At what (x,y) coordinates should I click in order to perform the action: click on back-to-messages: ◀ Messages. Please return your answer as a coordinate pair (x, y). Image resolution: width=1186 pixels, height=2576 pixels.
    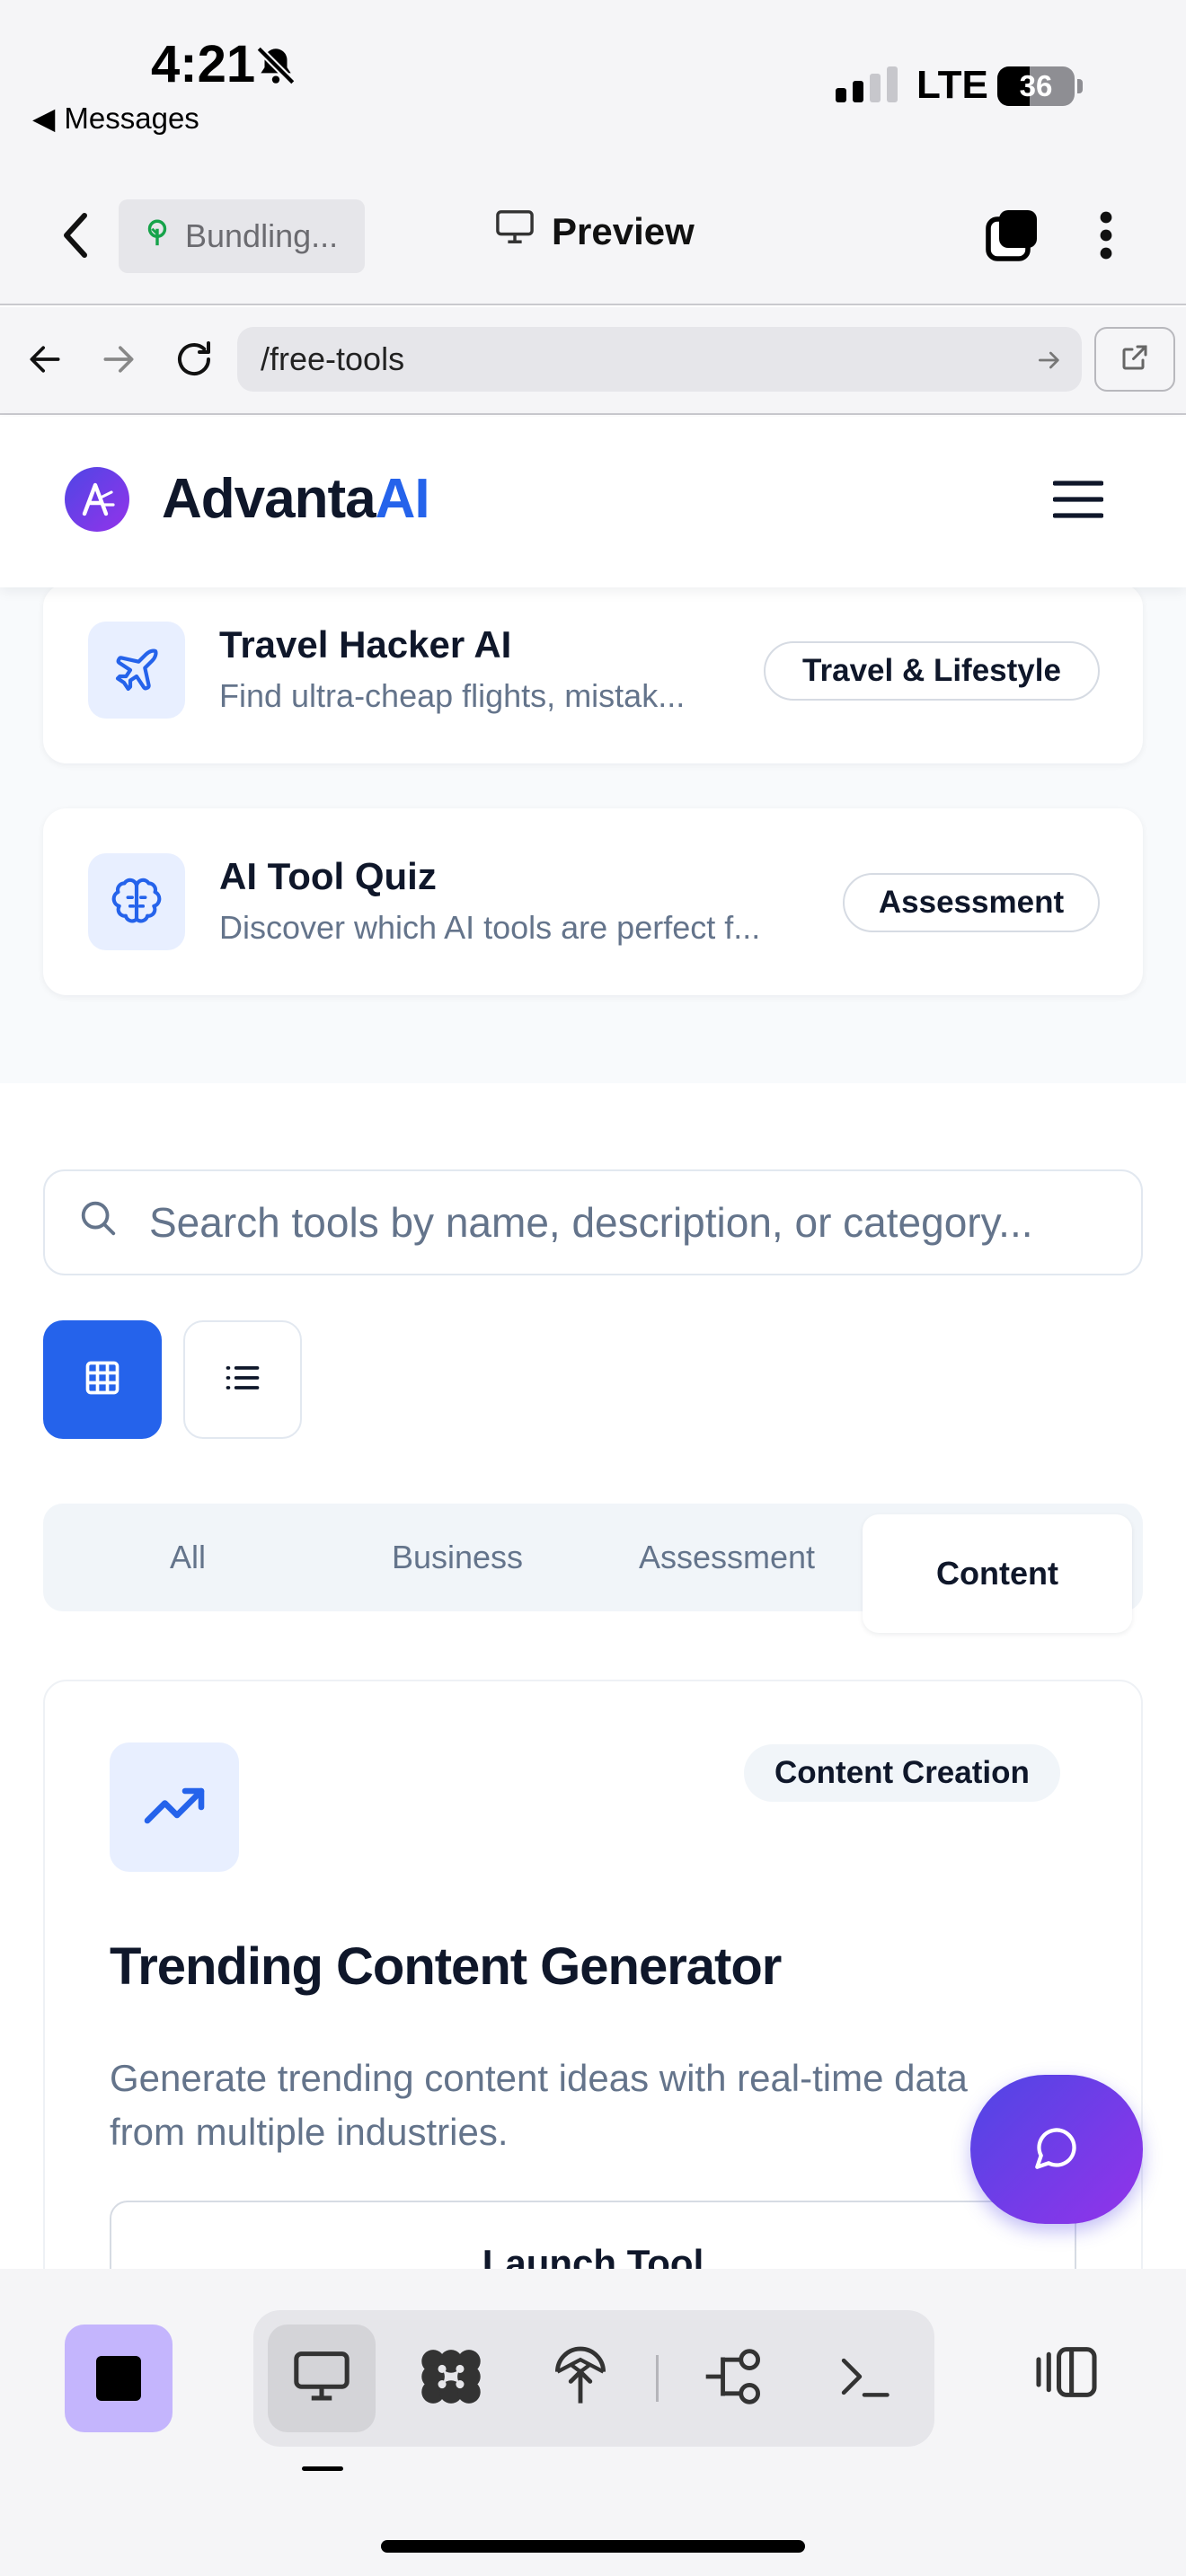
    Looking at the image, I should click on (115, 118).